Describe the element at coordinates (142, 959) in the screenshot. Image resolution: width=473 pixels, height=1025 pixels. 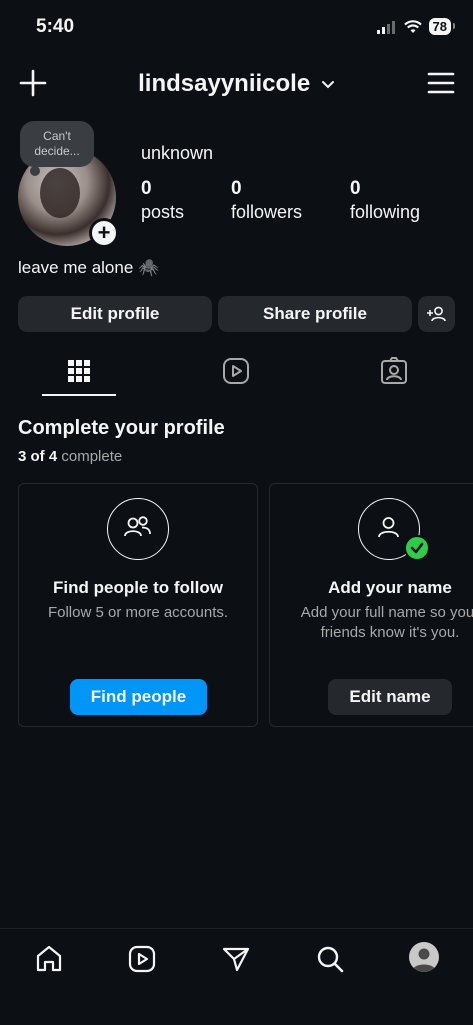
I see `reels-icon` at that location.